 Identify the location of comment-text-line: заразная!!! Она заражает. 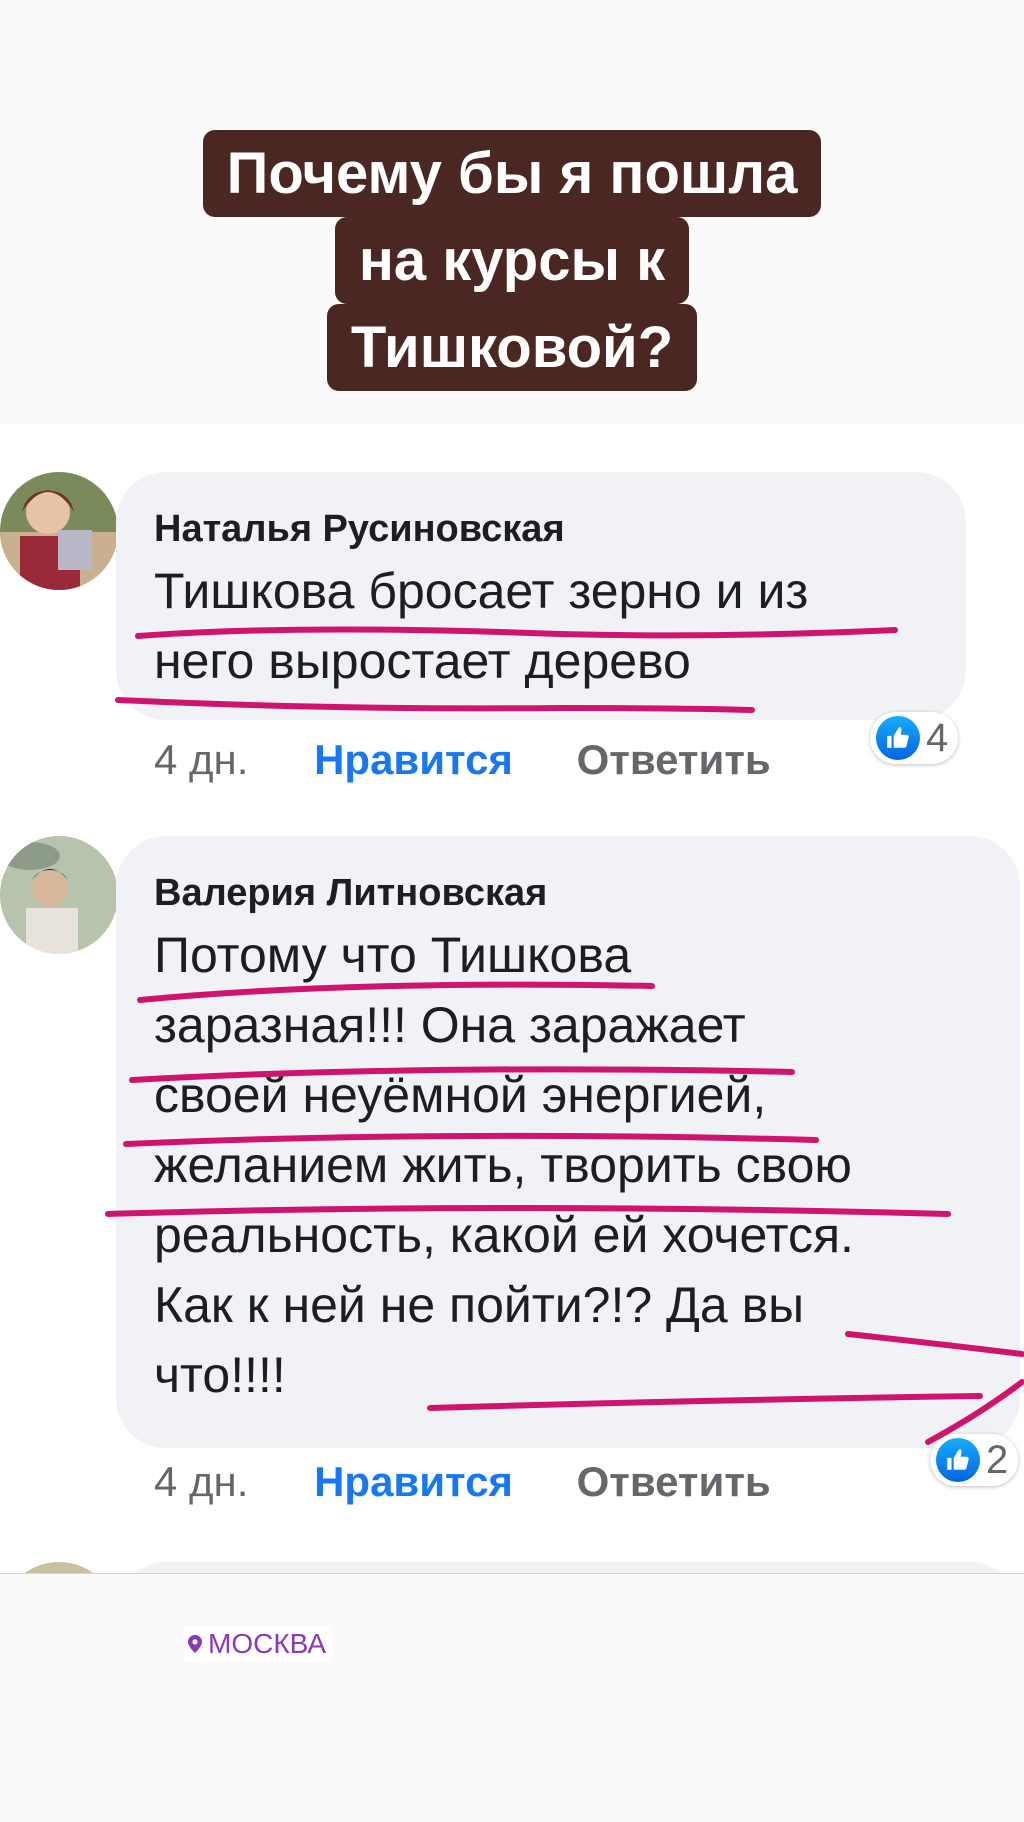
(450, 1025).